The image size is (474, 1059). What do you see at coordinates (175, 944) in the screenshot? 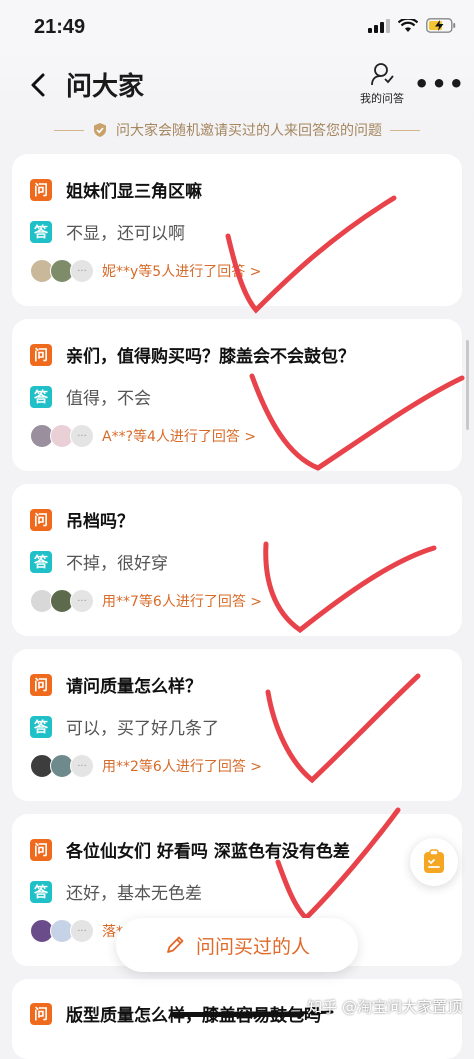
I see `pencil-icon` at bounding box center [175, 944].